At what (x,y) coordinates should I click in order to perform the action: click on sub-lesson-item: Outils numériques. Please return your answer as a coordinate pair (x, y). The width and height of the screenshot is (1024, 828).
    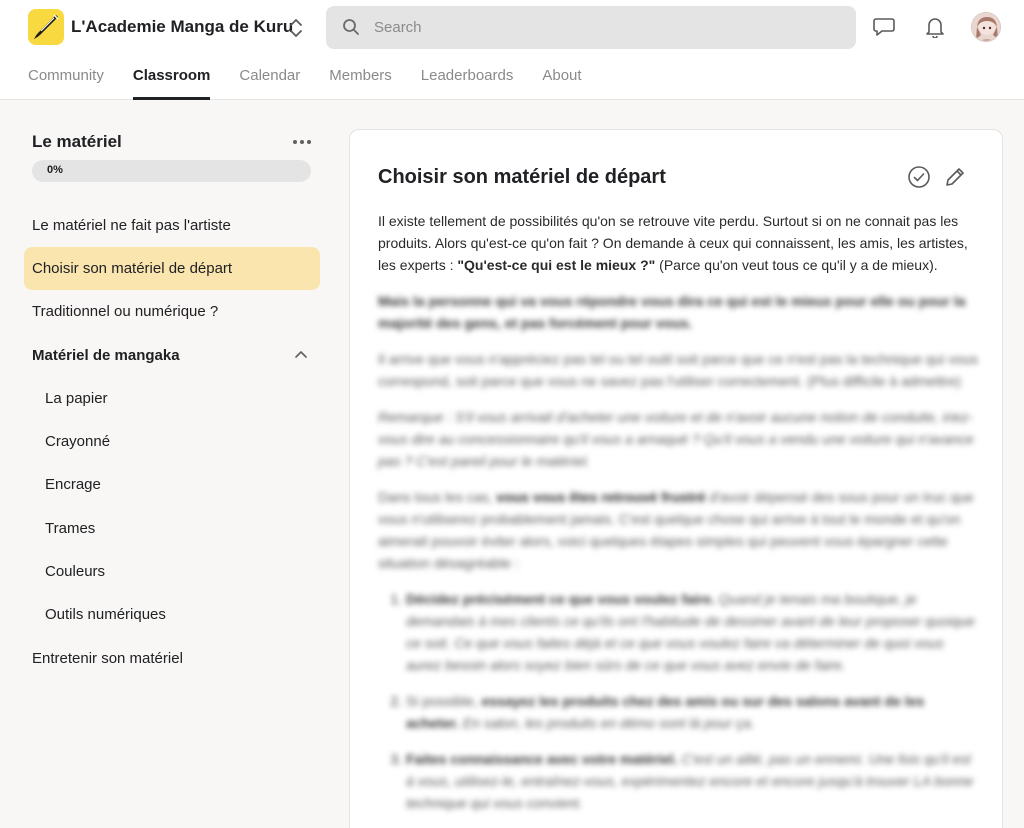
    Looking at the image, I should click on (172, 614).